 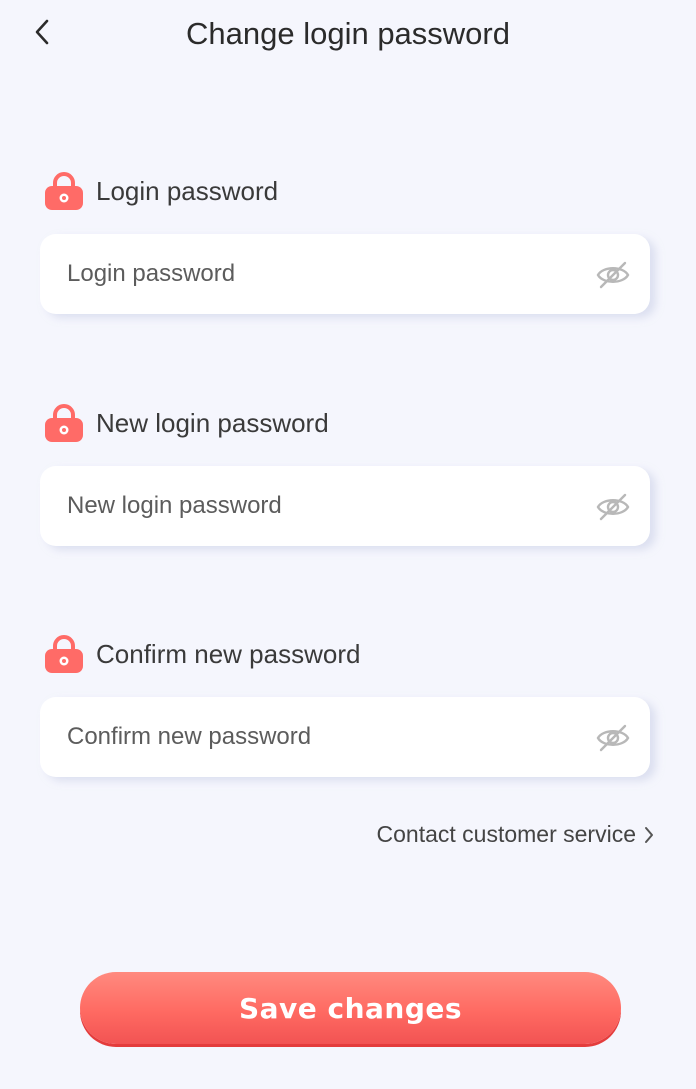 I want to click on field-label-row: New login password, so click(x=186, y=423).